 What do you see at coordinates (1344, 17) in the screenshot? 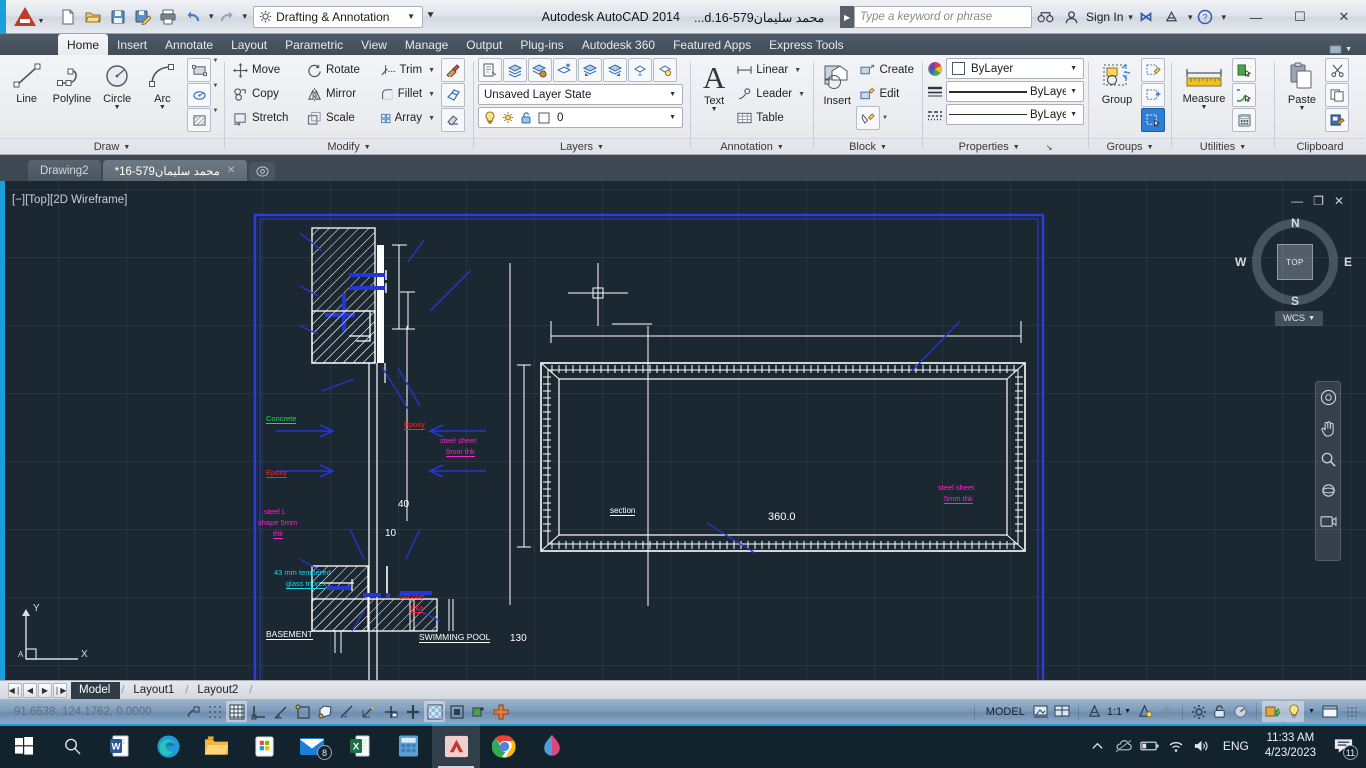
I see `close-button: ✕` at bounding box center [1344, 17].